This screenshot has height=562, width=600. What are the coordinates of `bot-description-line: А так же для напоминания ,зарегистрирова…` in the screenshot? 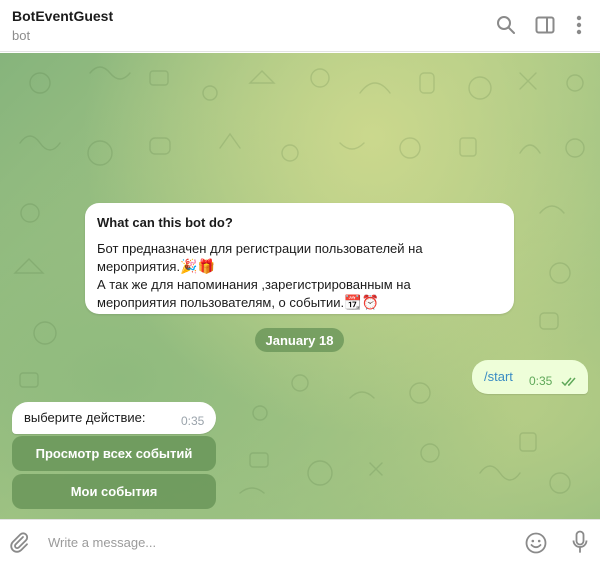 It's located at (254, 284).